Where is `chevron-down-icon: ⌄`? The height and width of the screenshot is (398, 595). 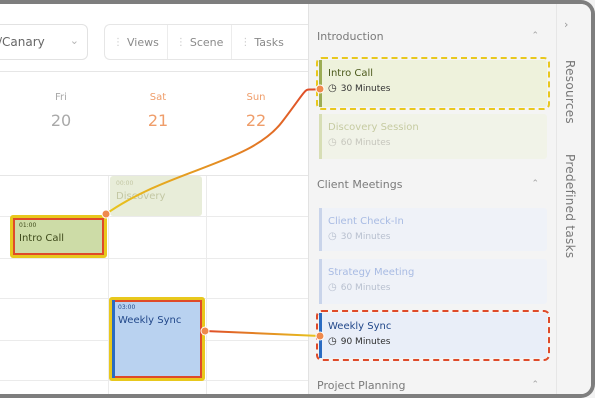
chevron-down-icon: ⌄ is located at coordinates (74, 40).